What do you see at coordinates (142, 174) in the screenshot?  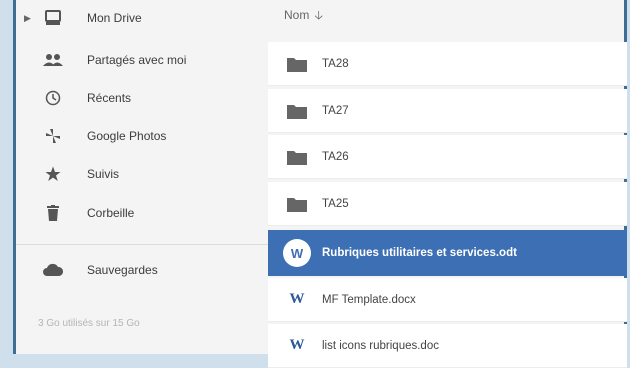 I see `sidebar-item-starred: Suivis` at bounding box center [142, 174].